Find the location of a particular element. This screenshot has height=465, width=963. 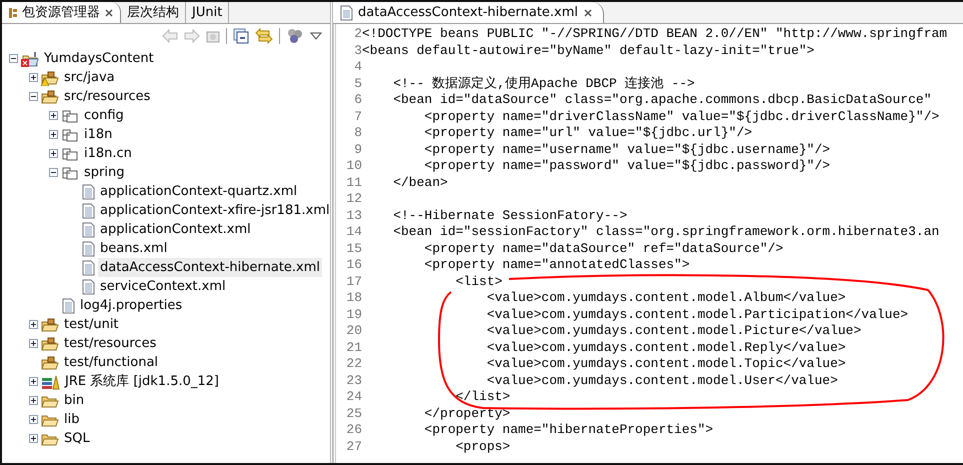

tree-item: bin is located at coordinates (74, 400).